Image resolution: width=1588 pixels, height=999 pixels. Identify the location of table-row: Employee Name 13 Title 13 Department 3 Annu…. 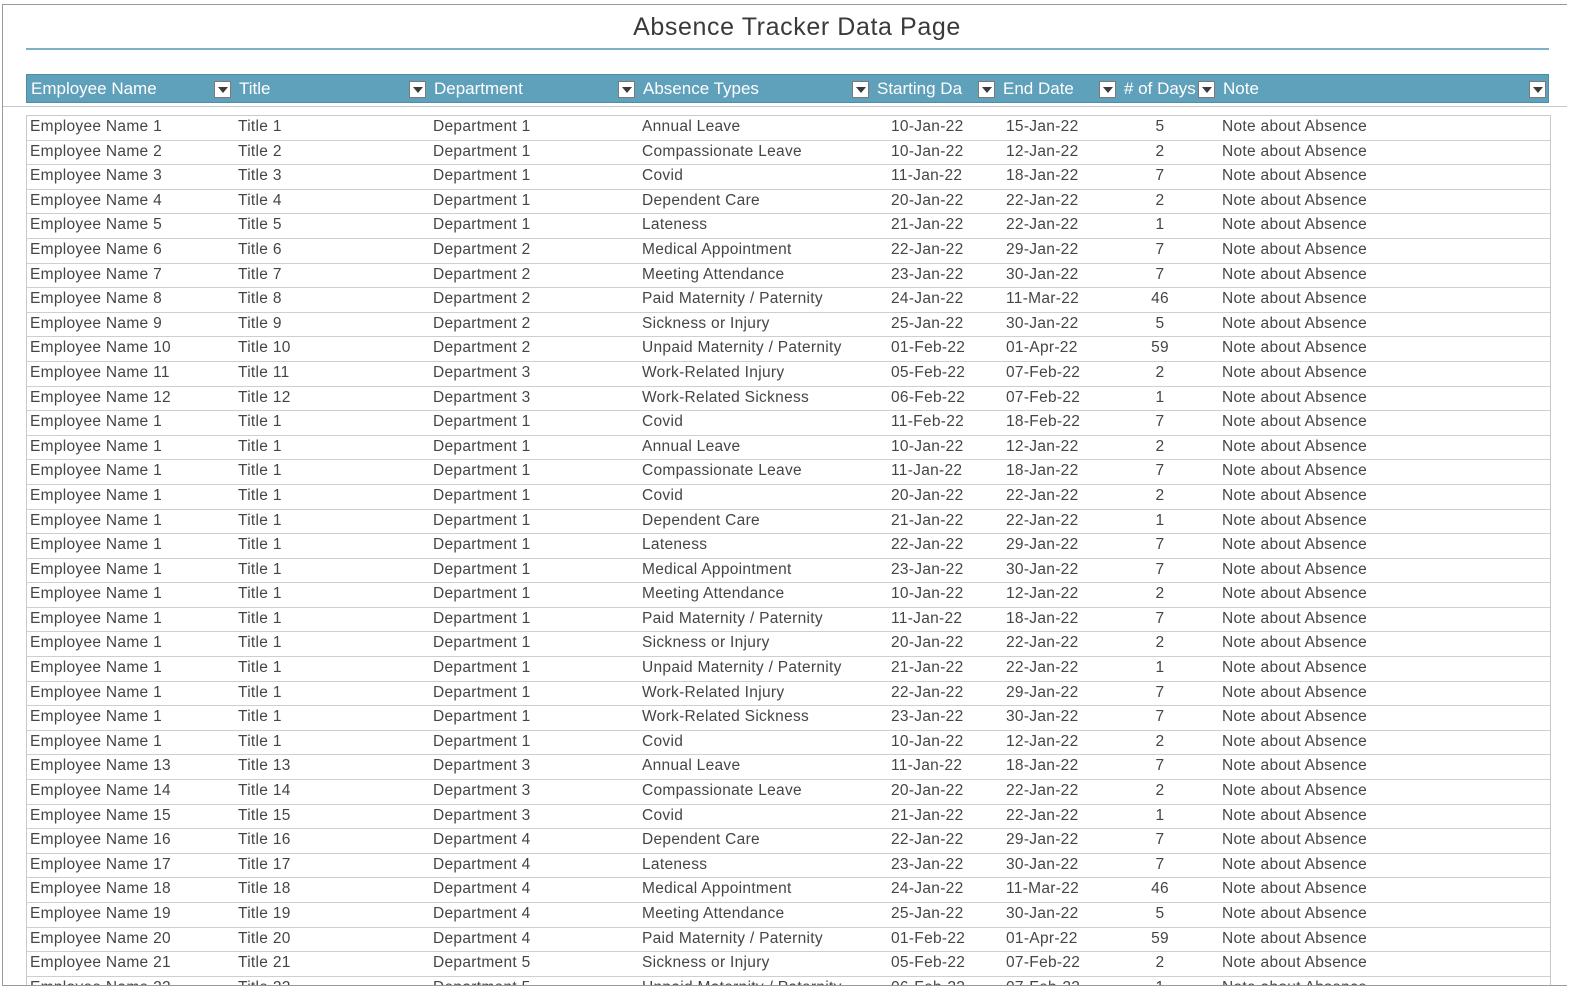
(788, 768).